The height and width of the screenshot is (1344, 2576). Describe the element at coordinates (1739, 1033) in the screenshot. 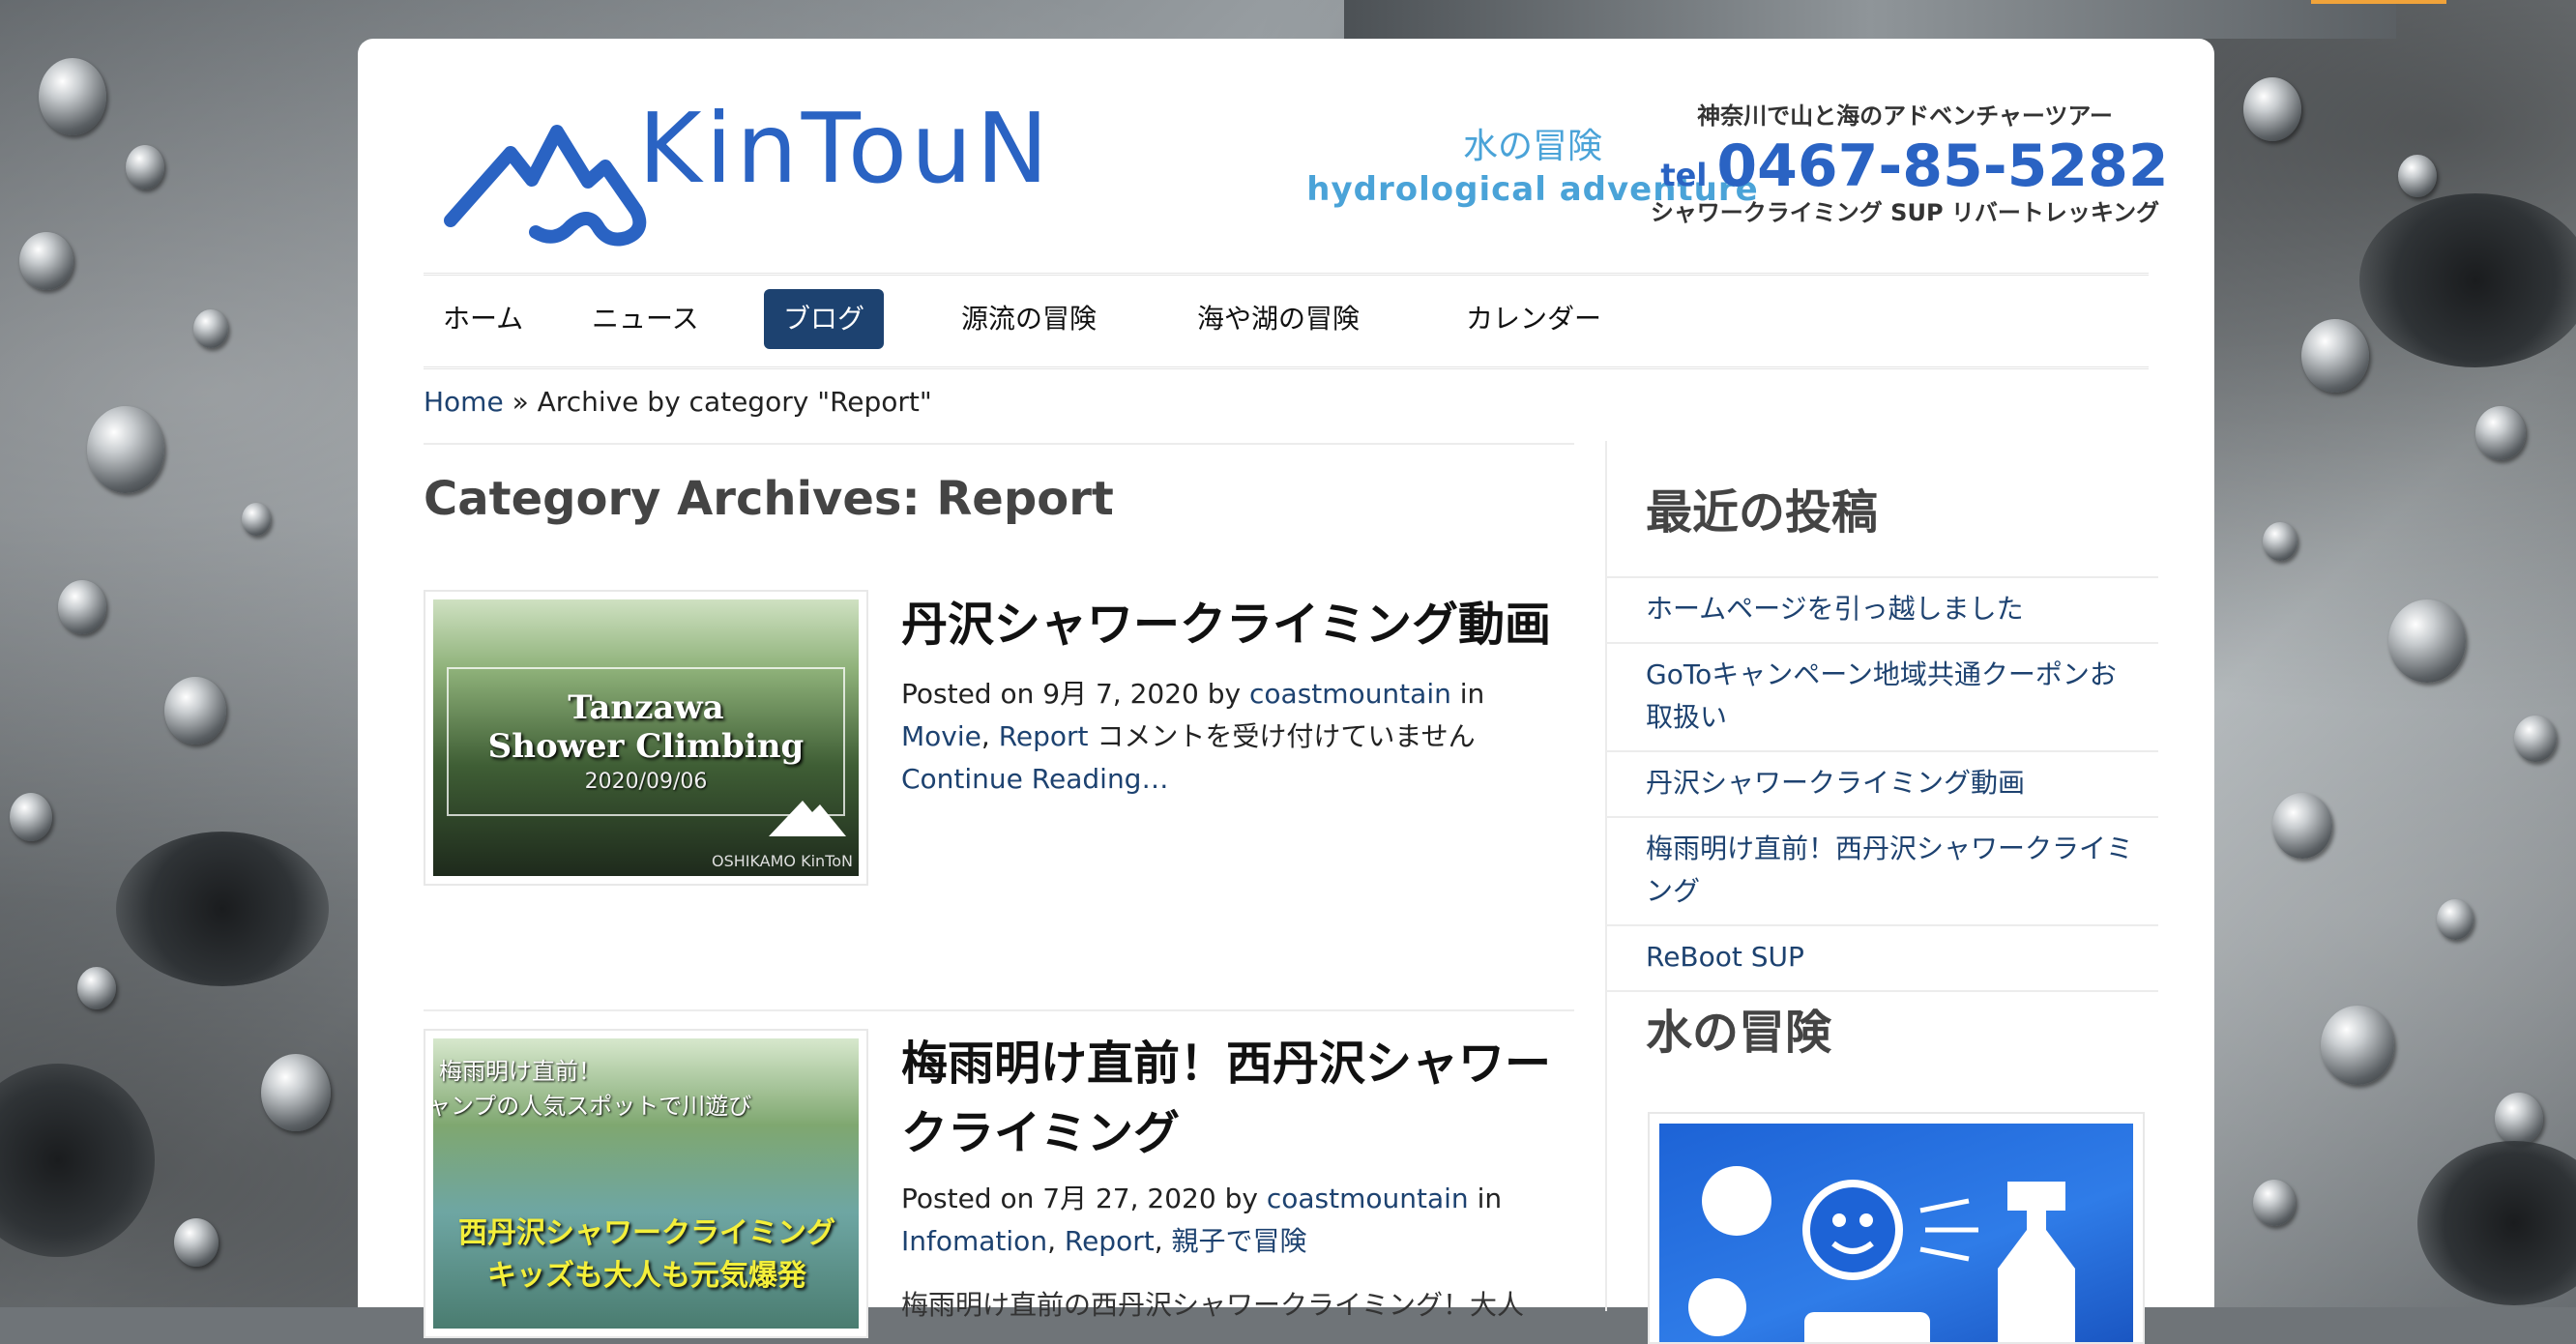

I see `water-adventure-title: 水の冒険` at that location.